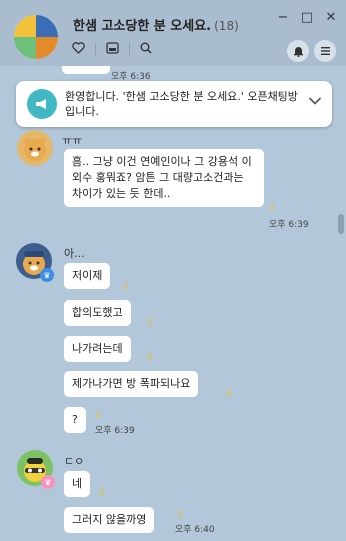  Describe the element at coordinates (181, 104) in the screenshot. I see `notice-text: 환영합니다. '한샘 고소당한 분 오세요.' 오픈채팅방입니다.` at that location.